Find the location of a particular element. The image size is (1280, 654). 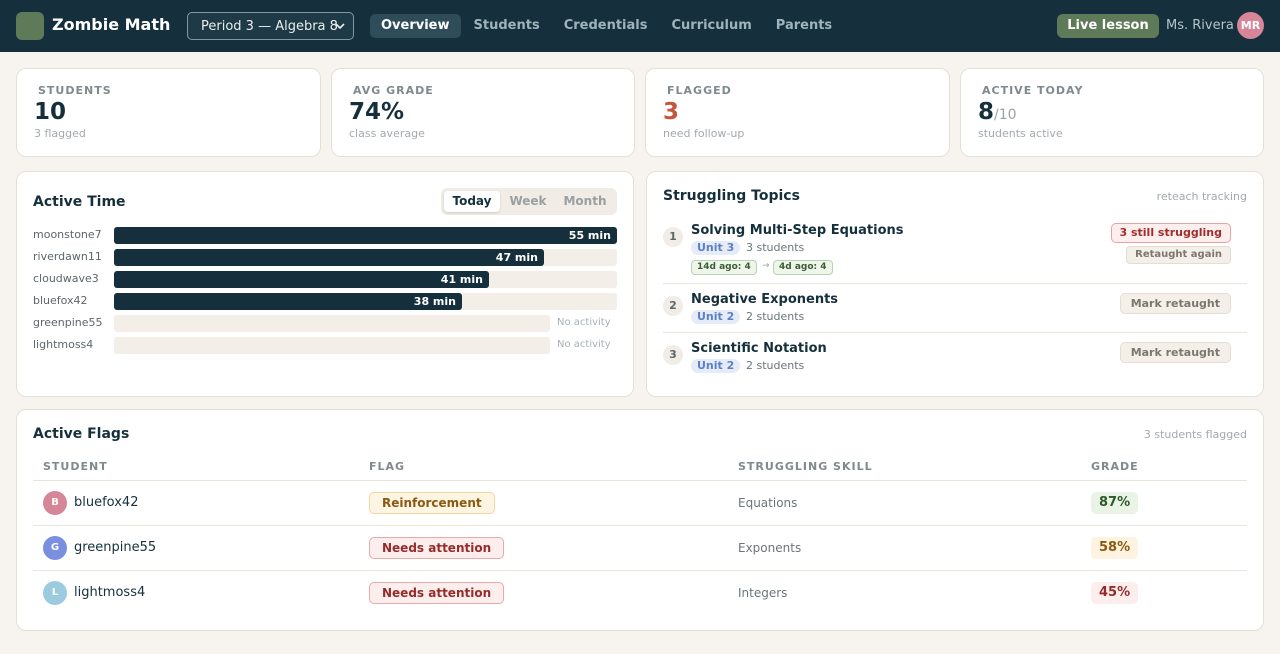

chevron-down-icon is located at coordinates (340, 26).